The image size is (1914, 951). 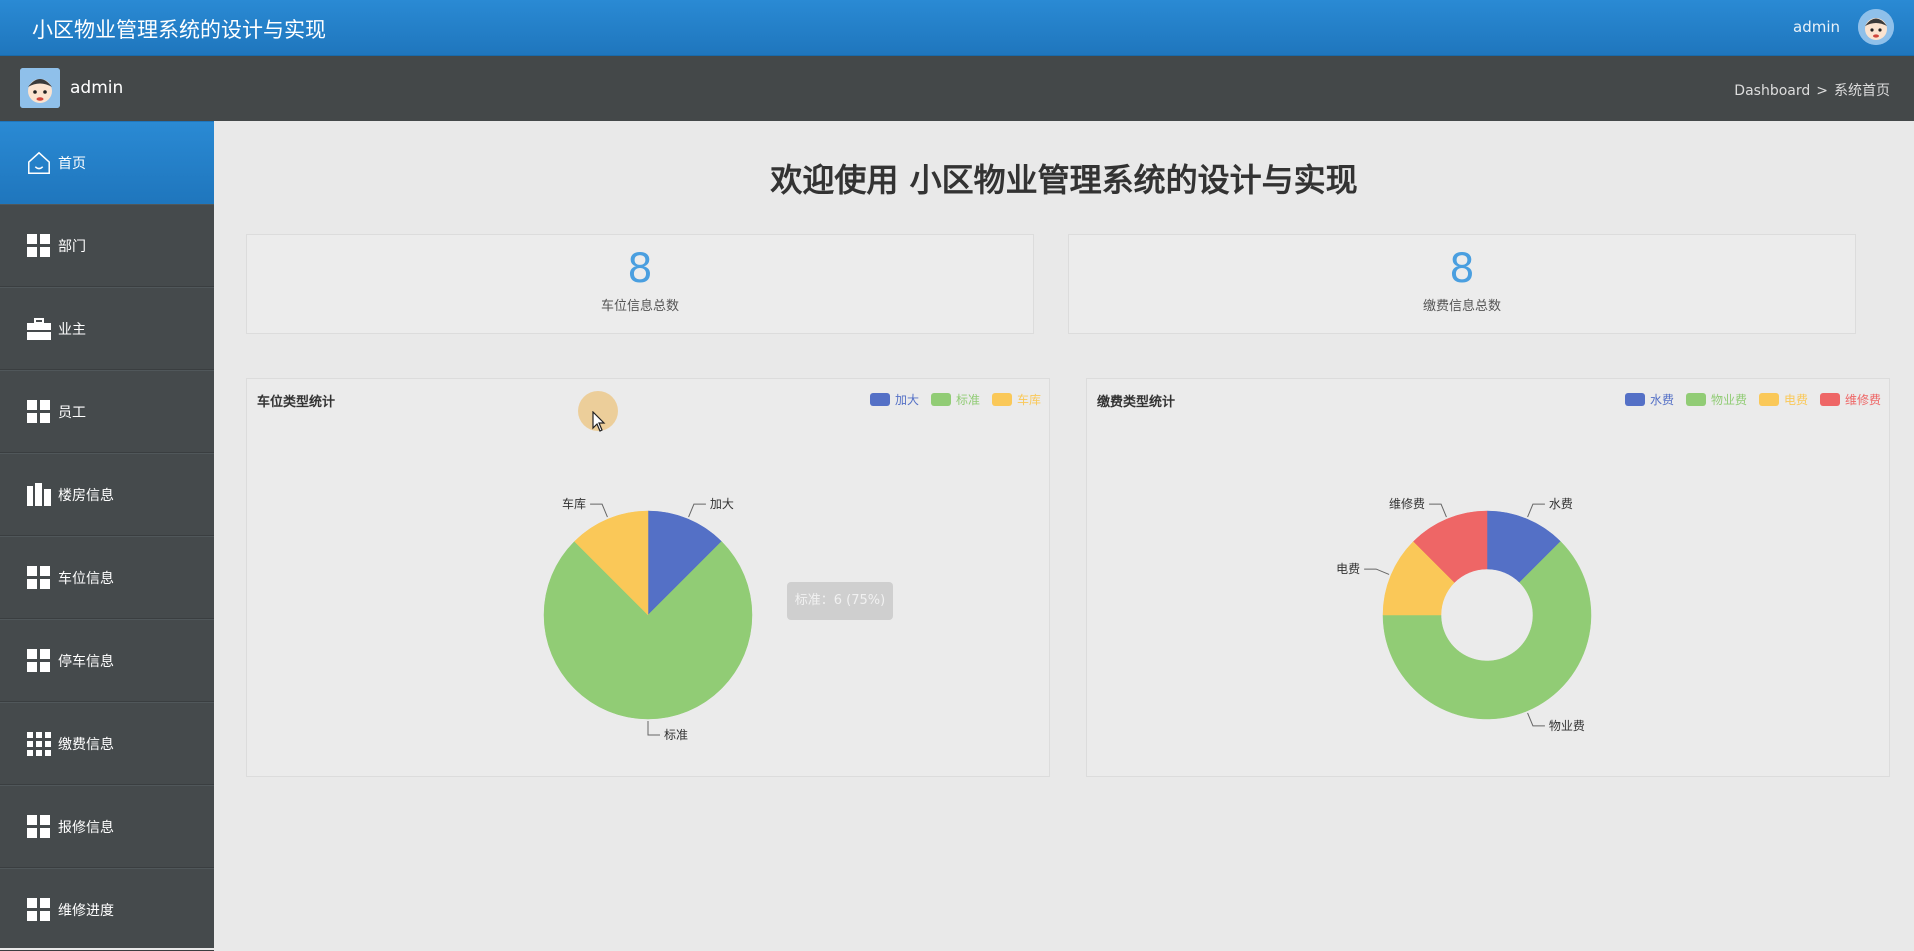 I want to click on sidebar-item-label: 部门, so click(x=72, y=246).